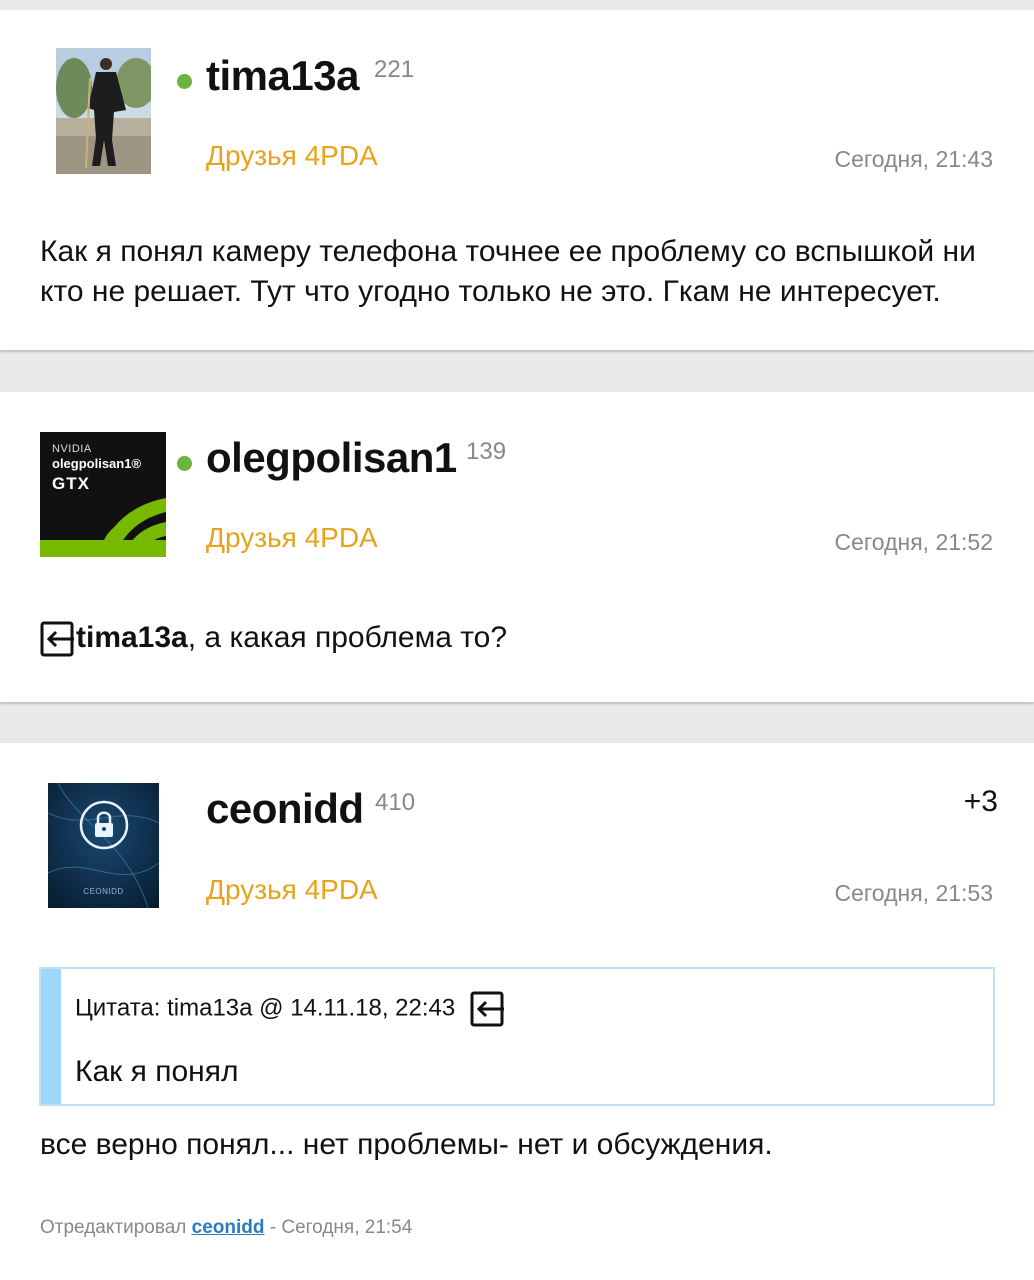 The width and height of the screenshot is (1034, 1280). Describe the element at coordinates (157, 1071) in the screenshot. I see `quote-text: Как я понял` at that location.